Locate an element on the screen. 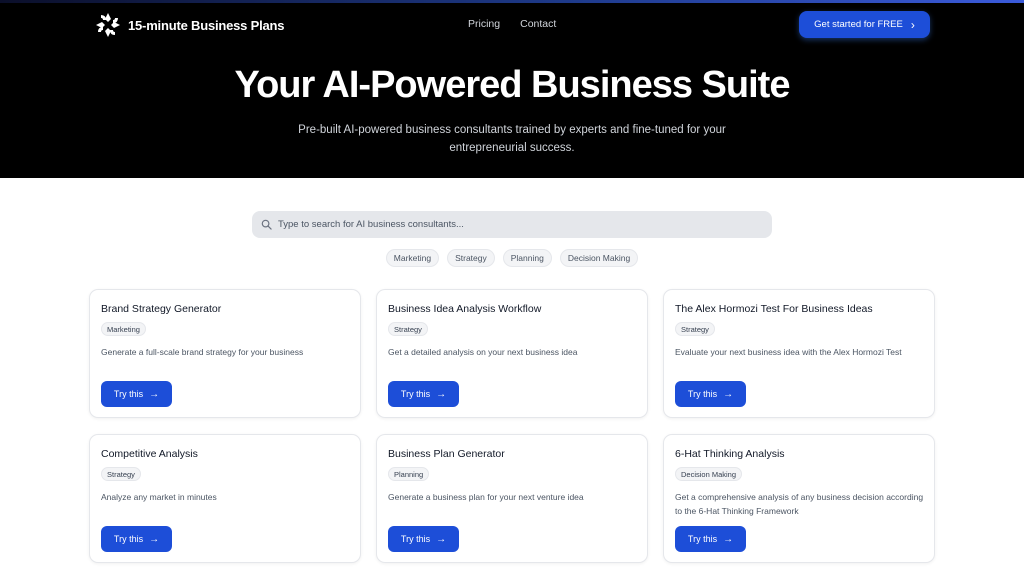  filter-chip-strategy: Strategy is located at coordinates (471, 258).